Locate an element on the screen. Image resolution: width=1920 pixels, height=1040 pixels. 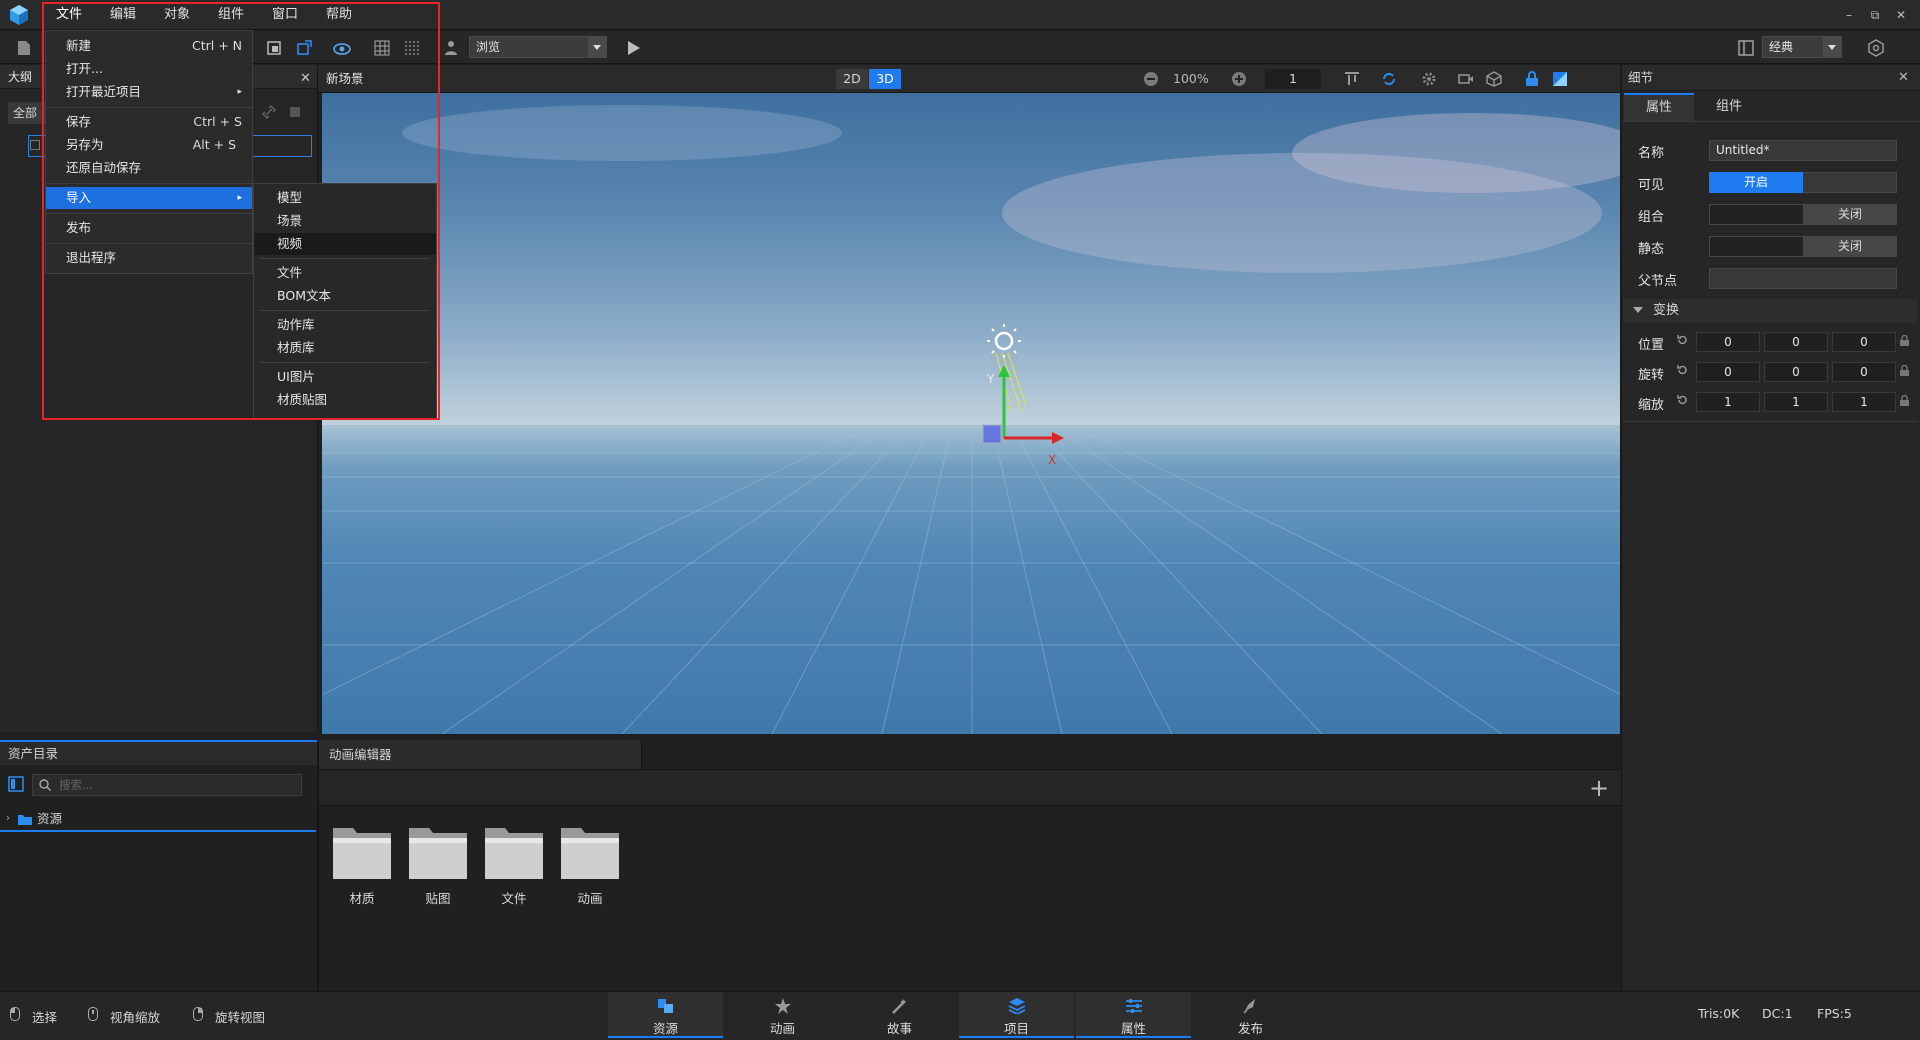
zoom-out-icon is located at coordinates (1151, 79).